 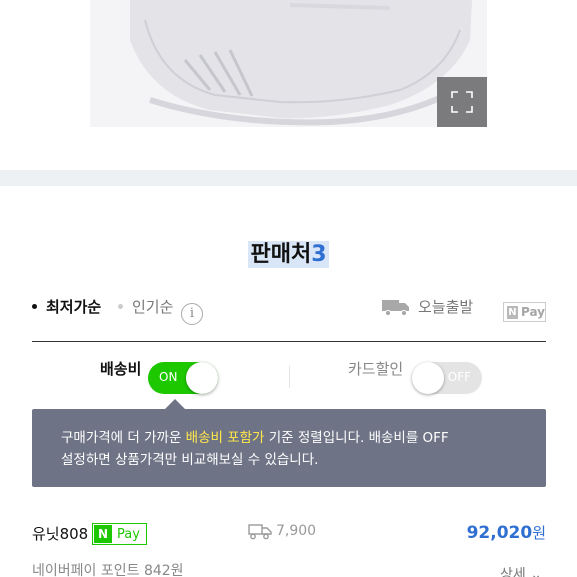 I want to click on card-discount-label: 카드할인, so click(x=376, y=369).